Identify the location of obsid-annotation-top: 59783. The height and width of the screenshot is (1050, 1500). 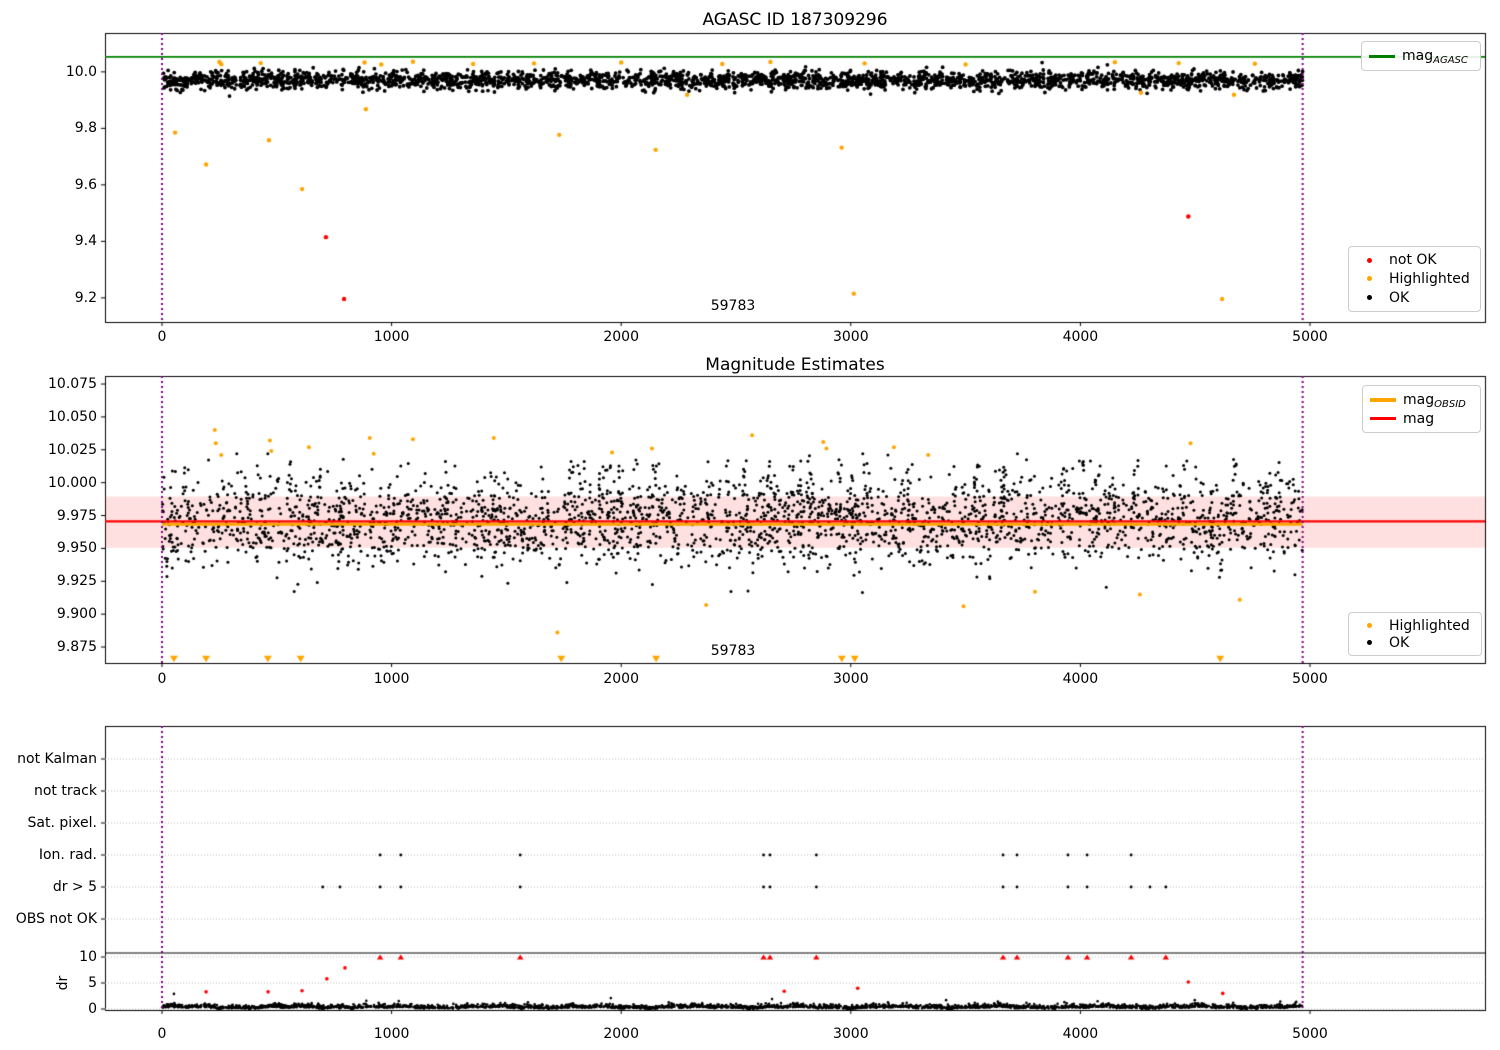
(733, 306).